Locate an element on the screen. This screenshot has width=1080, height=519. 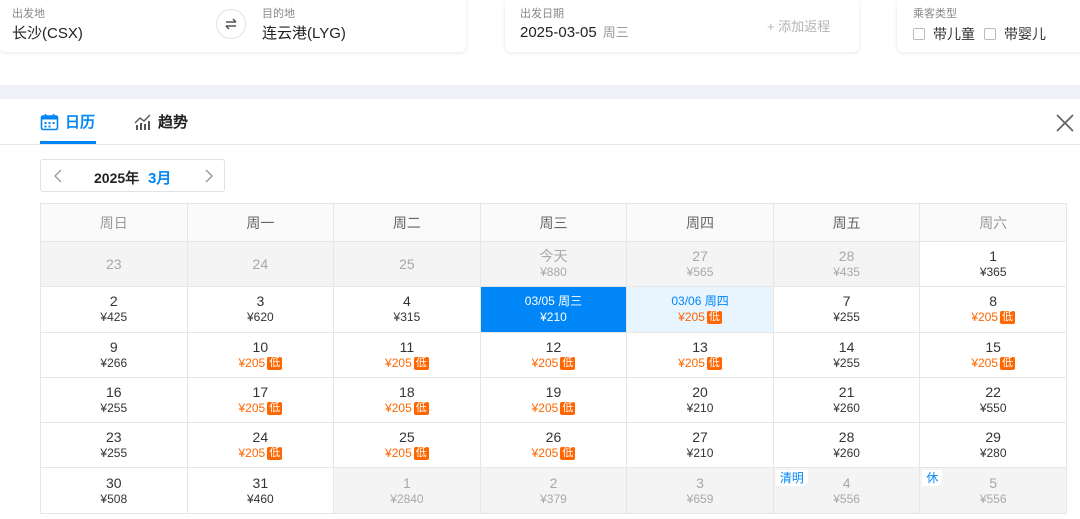
tab-trend: 趋势 is located at coordinates (161, 121).